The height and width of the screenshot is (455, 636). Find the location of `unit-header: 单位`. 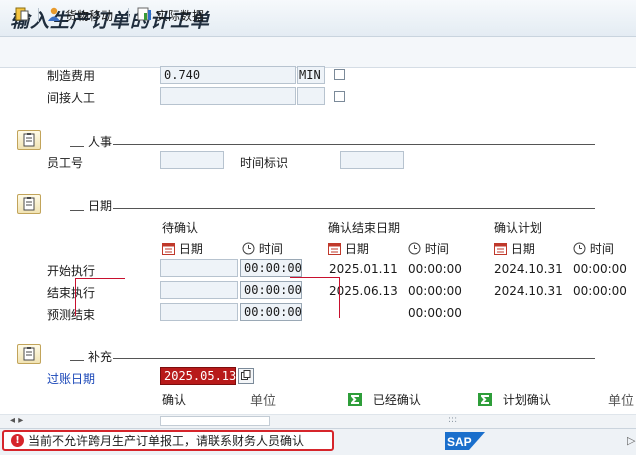

unit-header: 单位 is located at coordinates (263, 401).